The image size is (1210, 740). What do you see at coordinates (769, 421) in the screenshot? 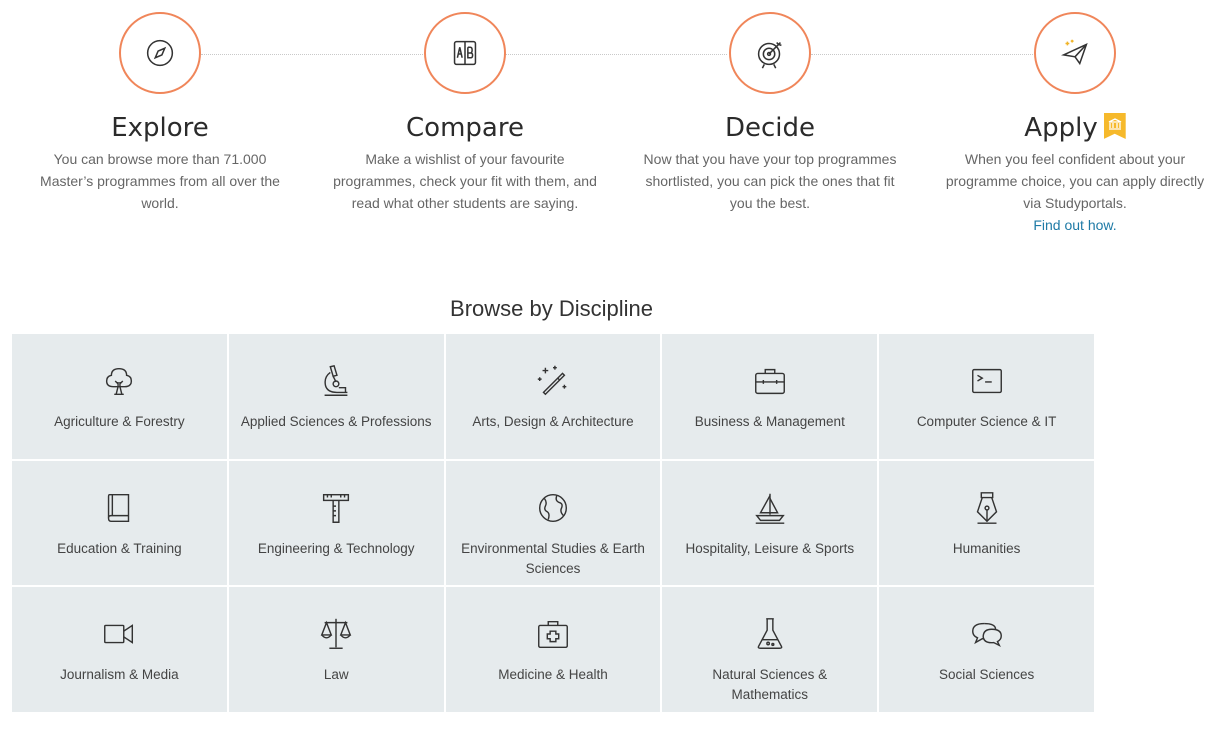
I see `discipline-label: Business & Management` at bounding box center [769, 421].